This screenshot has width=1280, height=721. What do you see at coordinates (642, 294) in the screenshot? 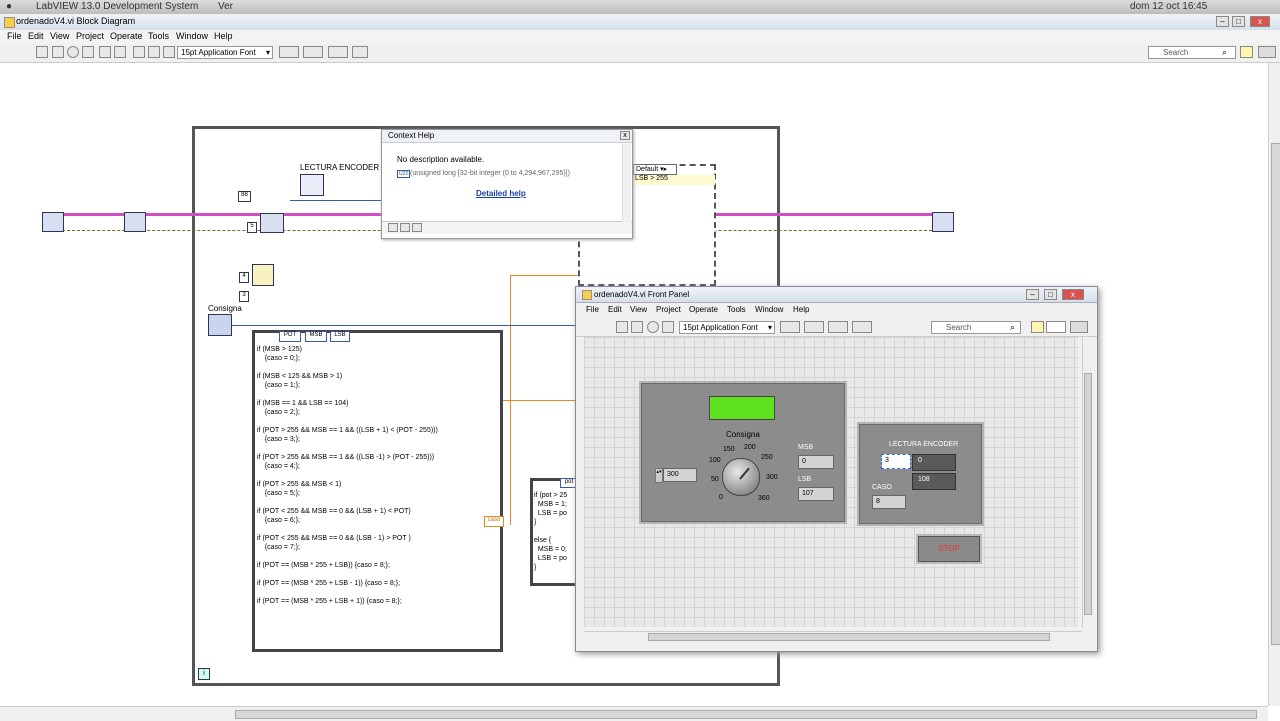
I see `front-panel-title: ordenadoV4.vi Front Panel` at bounding box center [642, 294].